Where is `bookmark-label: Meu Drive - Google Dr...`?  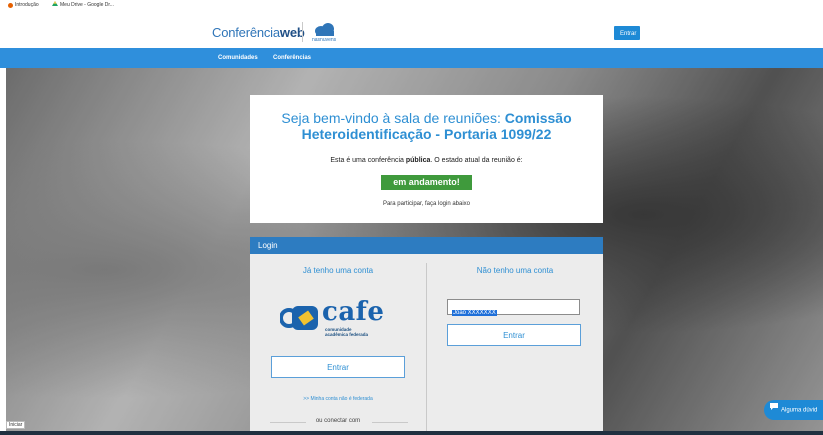
bookmark-label: Meu Drive - Google Dr... is located at coordinates (87, 5).